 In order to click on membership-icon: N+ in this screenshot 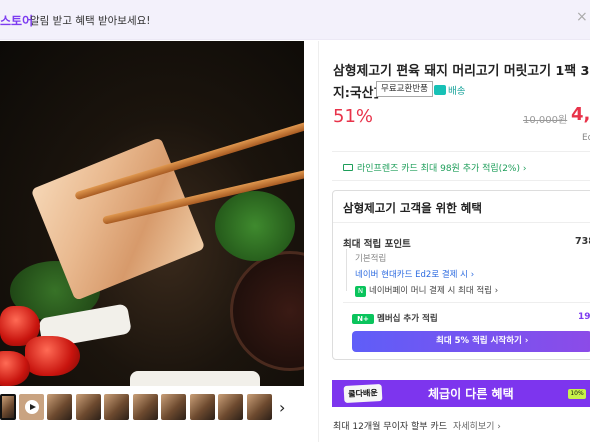, I will do `click(363, 319)`.